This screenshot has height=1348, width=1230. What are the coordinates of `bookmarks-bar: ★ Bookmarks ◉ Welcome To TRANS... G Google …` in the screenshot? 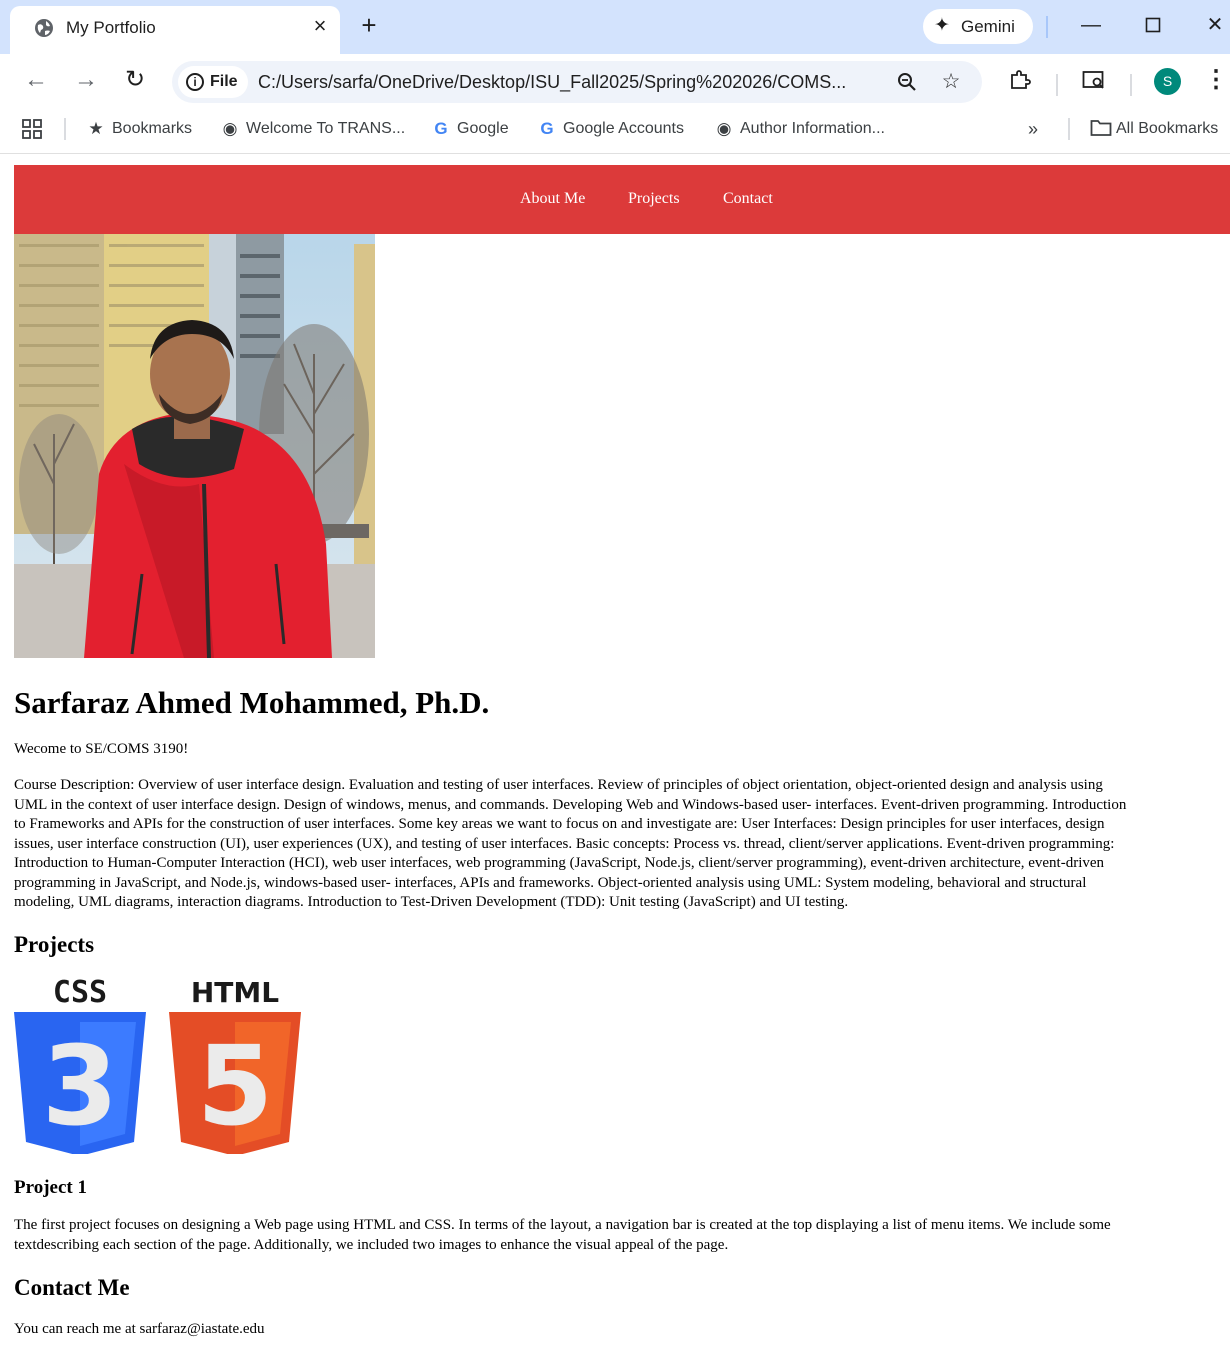 It's located at (615, 131).